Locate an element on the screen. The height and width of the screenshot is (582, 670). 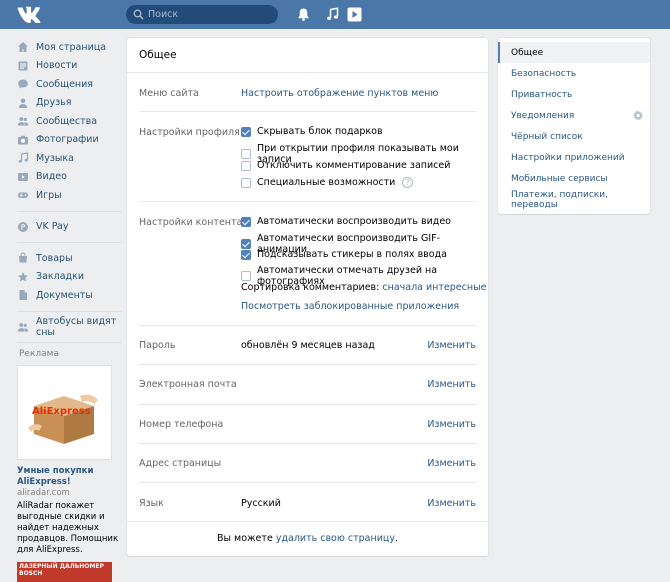
nav-item-bookmarks: Закладки is located at coordinates (69, 277).